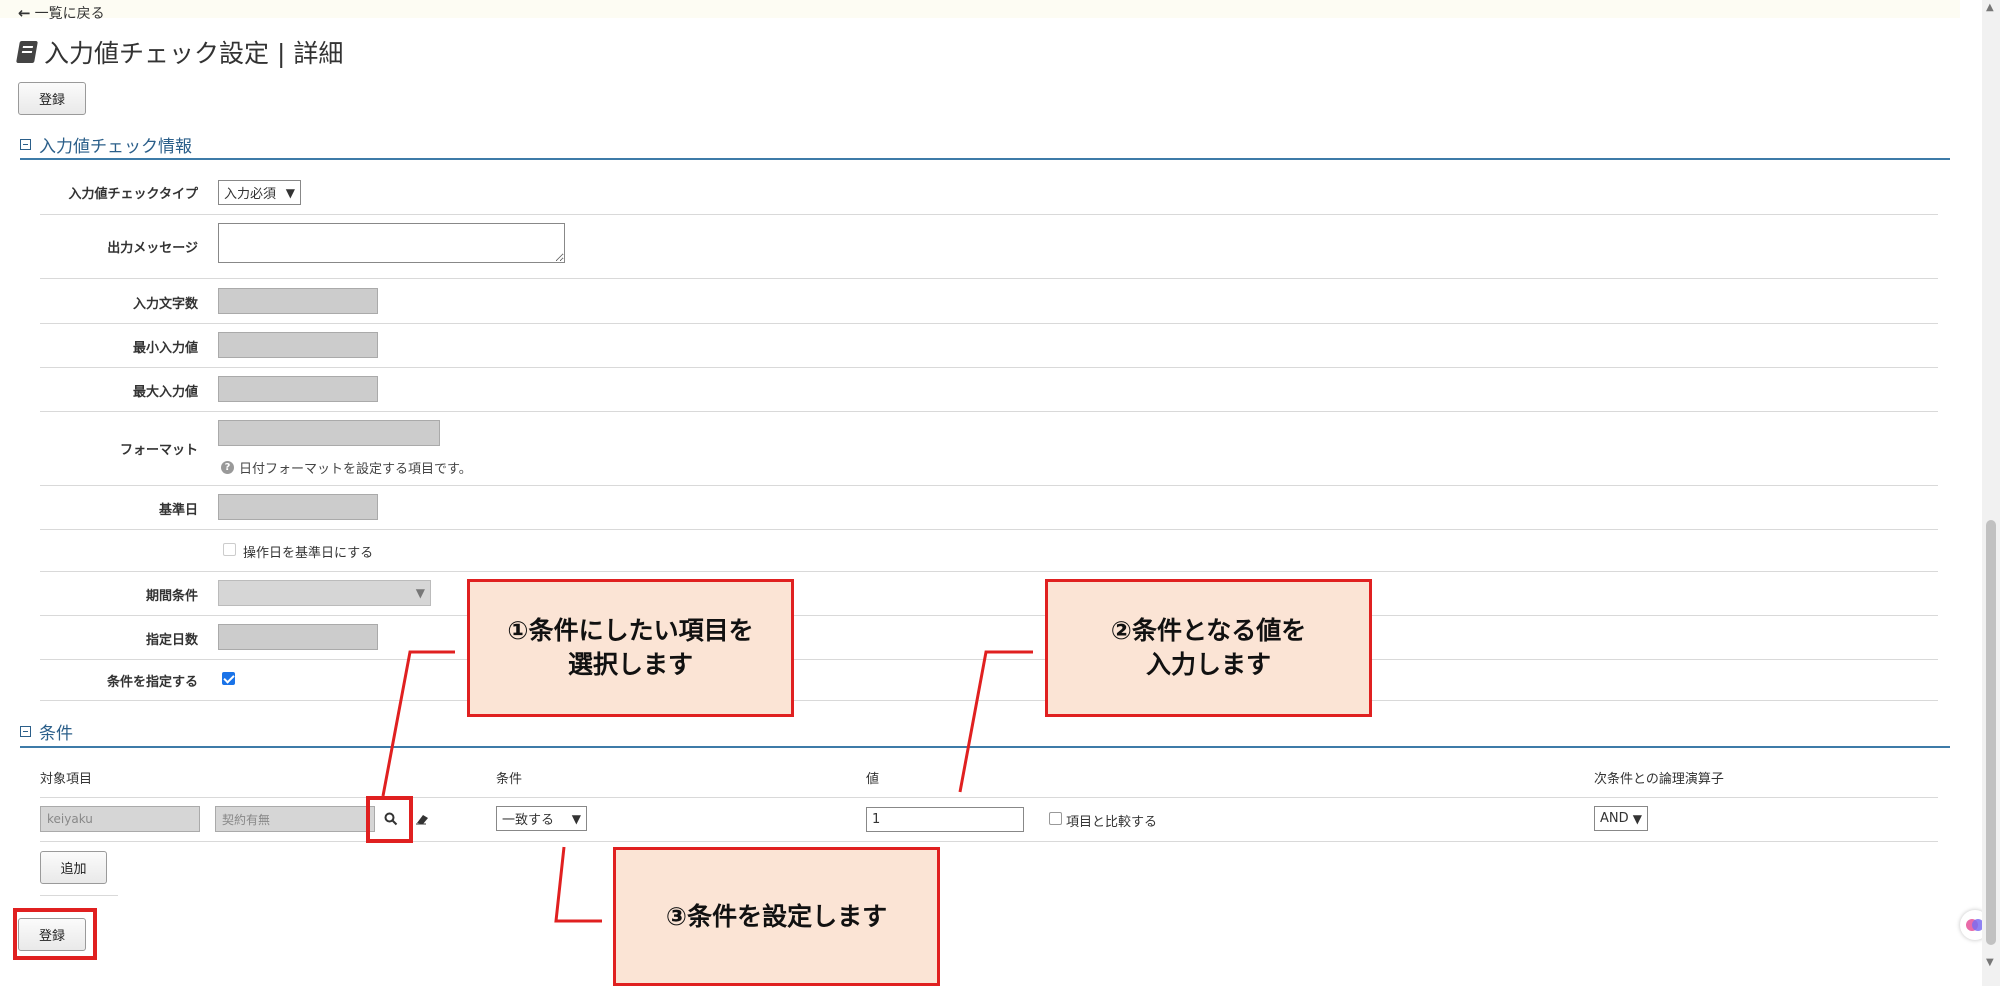  I want to click on callout-leader-lines, so click(707, 786).